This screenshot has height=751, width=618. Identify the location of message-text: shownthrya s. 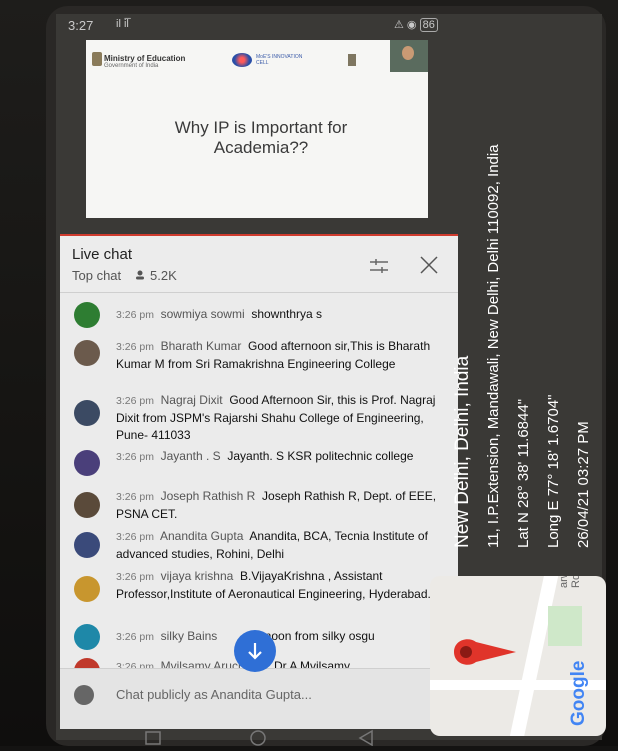
(287, 314).